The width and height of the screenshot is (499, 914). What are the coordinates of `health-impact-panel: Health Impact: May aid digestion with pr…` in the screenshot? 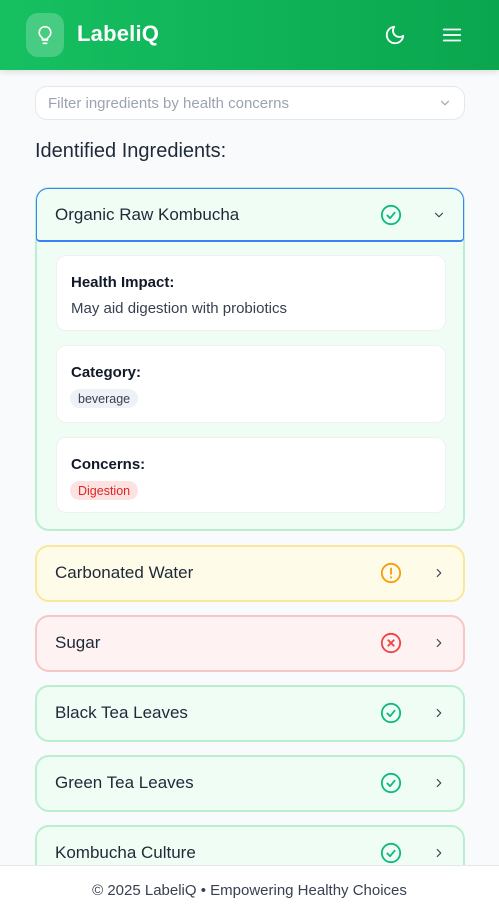 It's located at (251, 293).